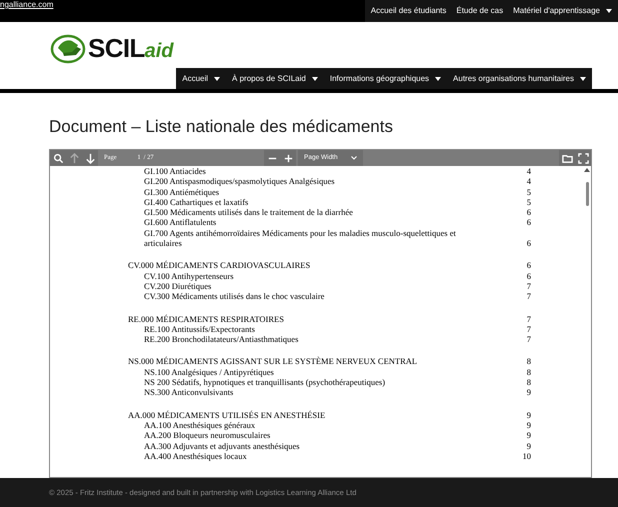 Image resolution: width=618 pixels, height=507 pixels. What do you see at coordinates (208, 435) in the screenshot?
I see `contents-entry: AA.200 Bloqueurs neuromusculaires` at bounding box center [208, 435].